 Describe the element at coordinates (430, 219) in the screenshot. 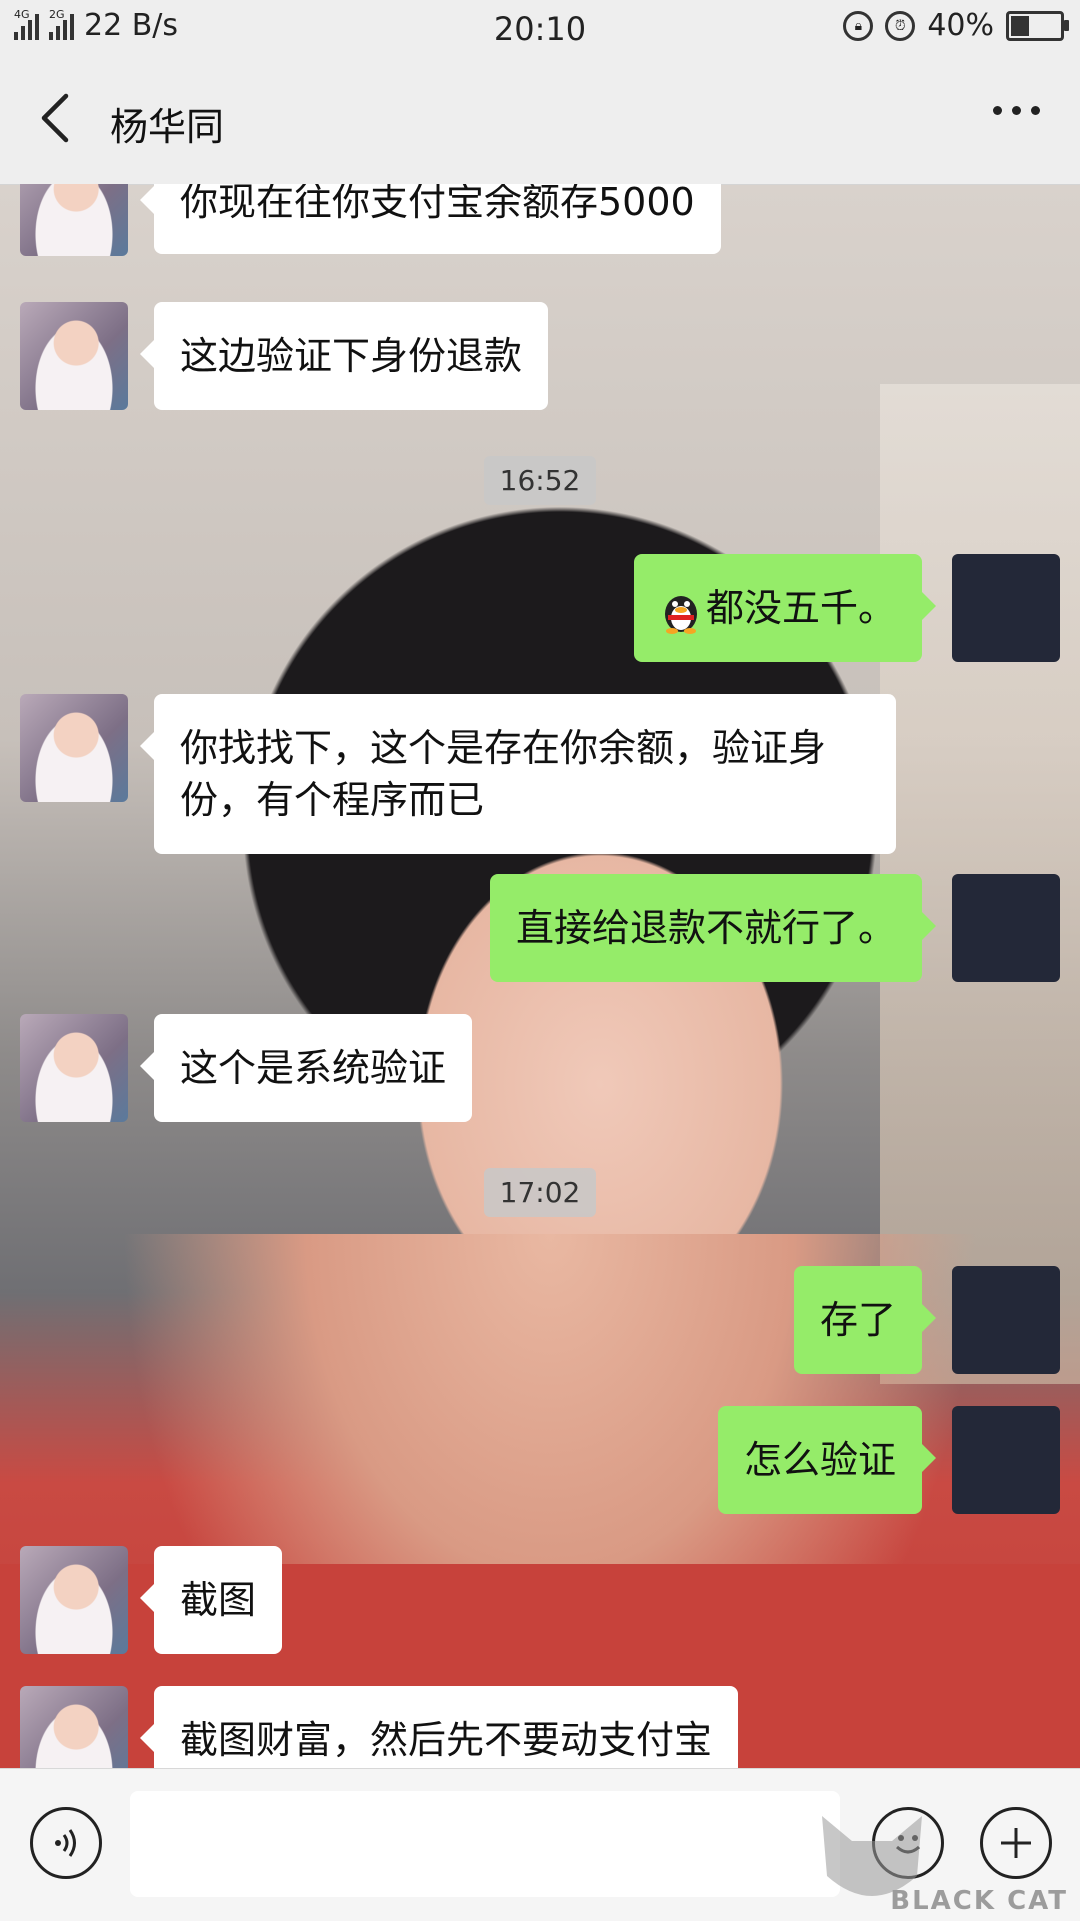

I see `message-bubble: 你现在往你支付宝余额存5000` at that location.